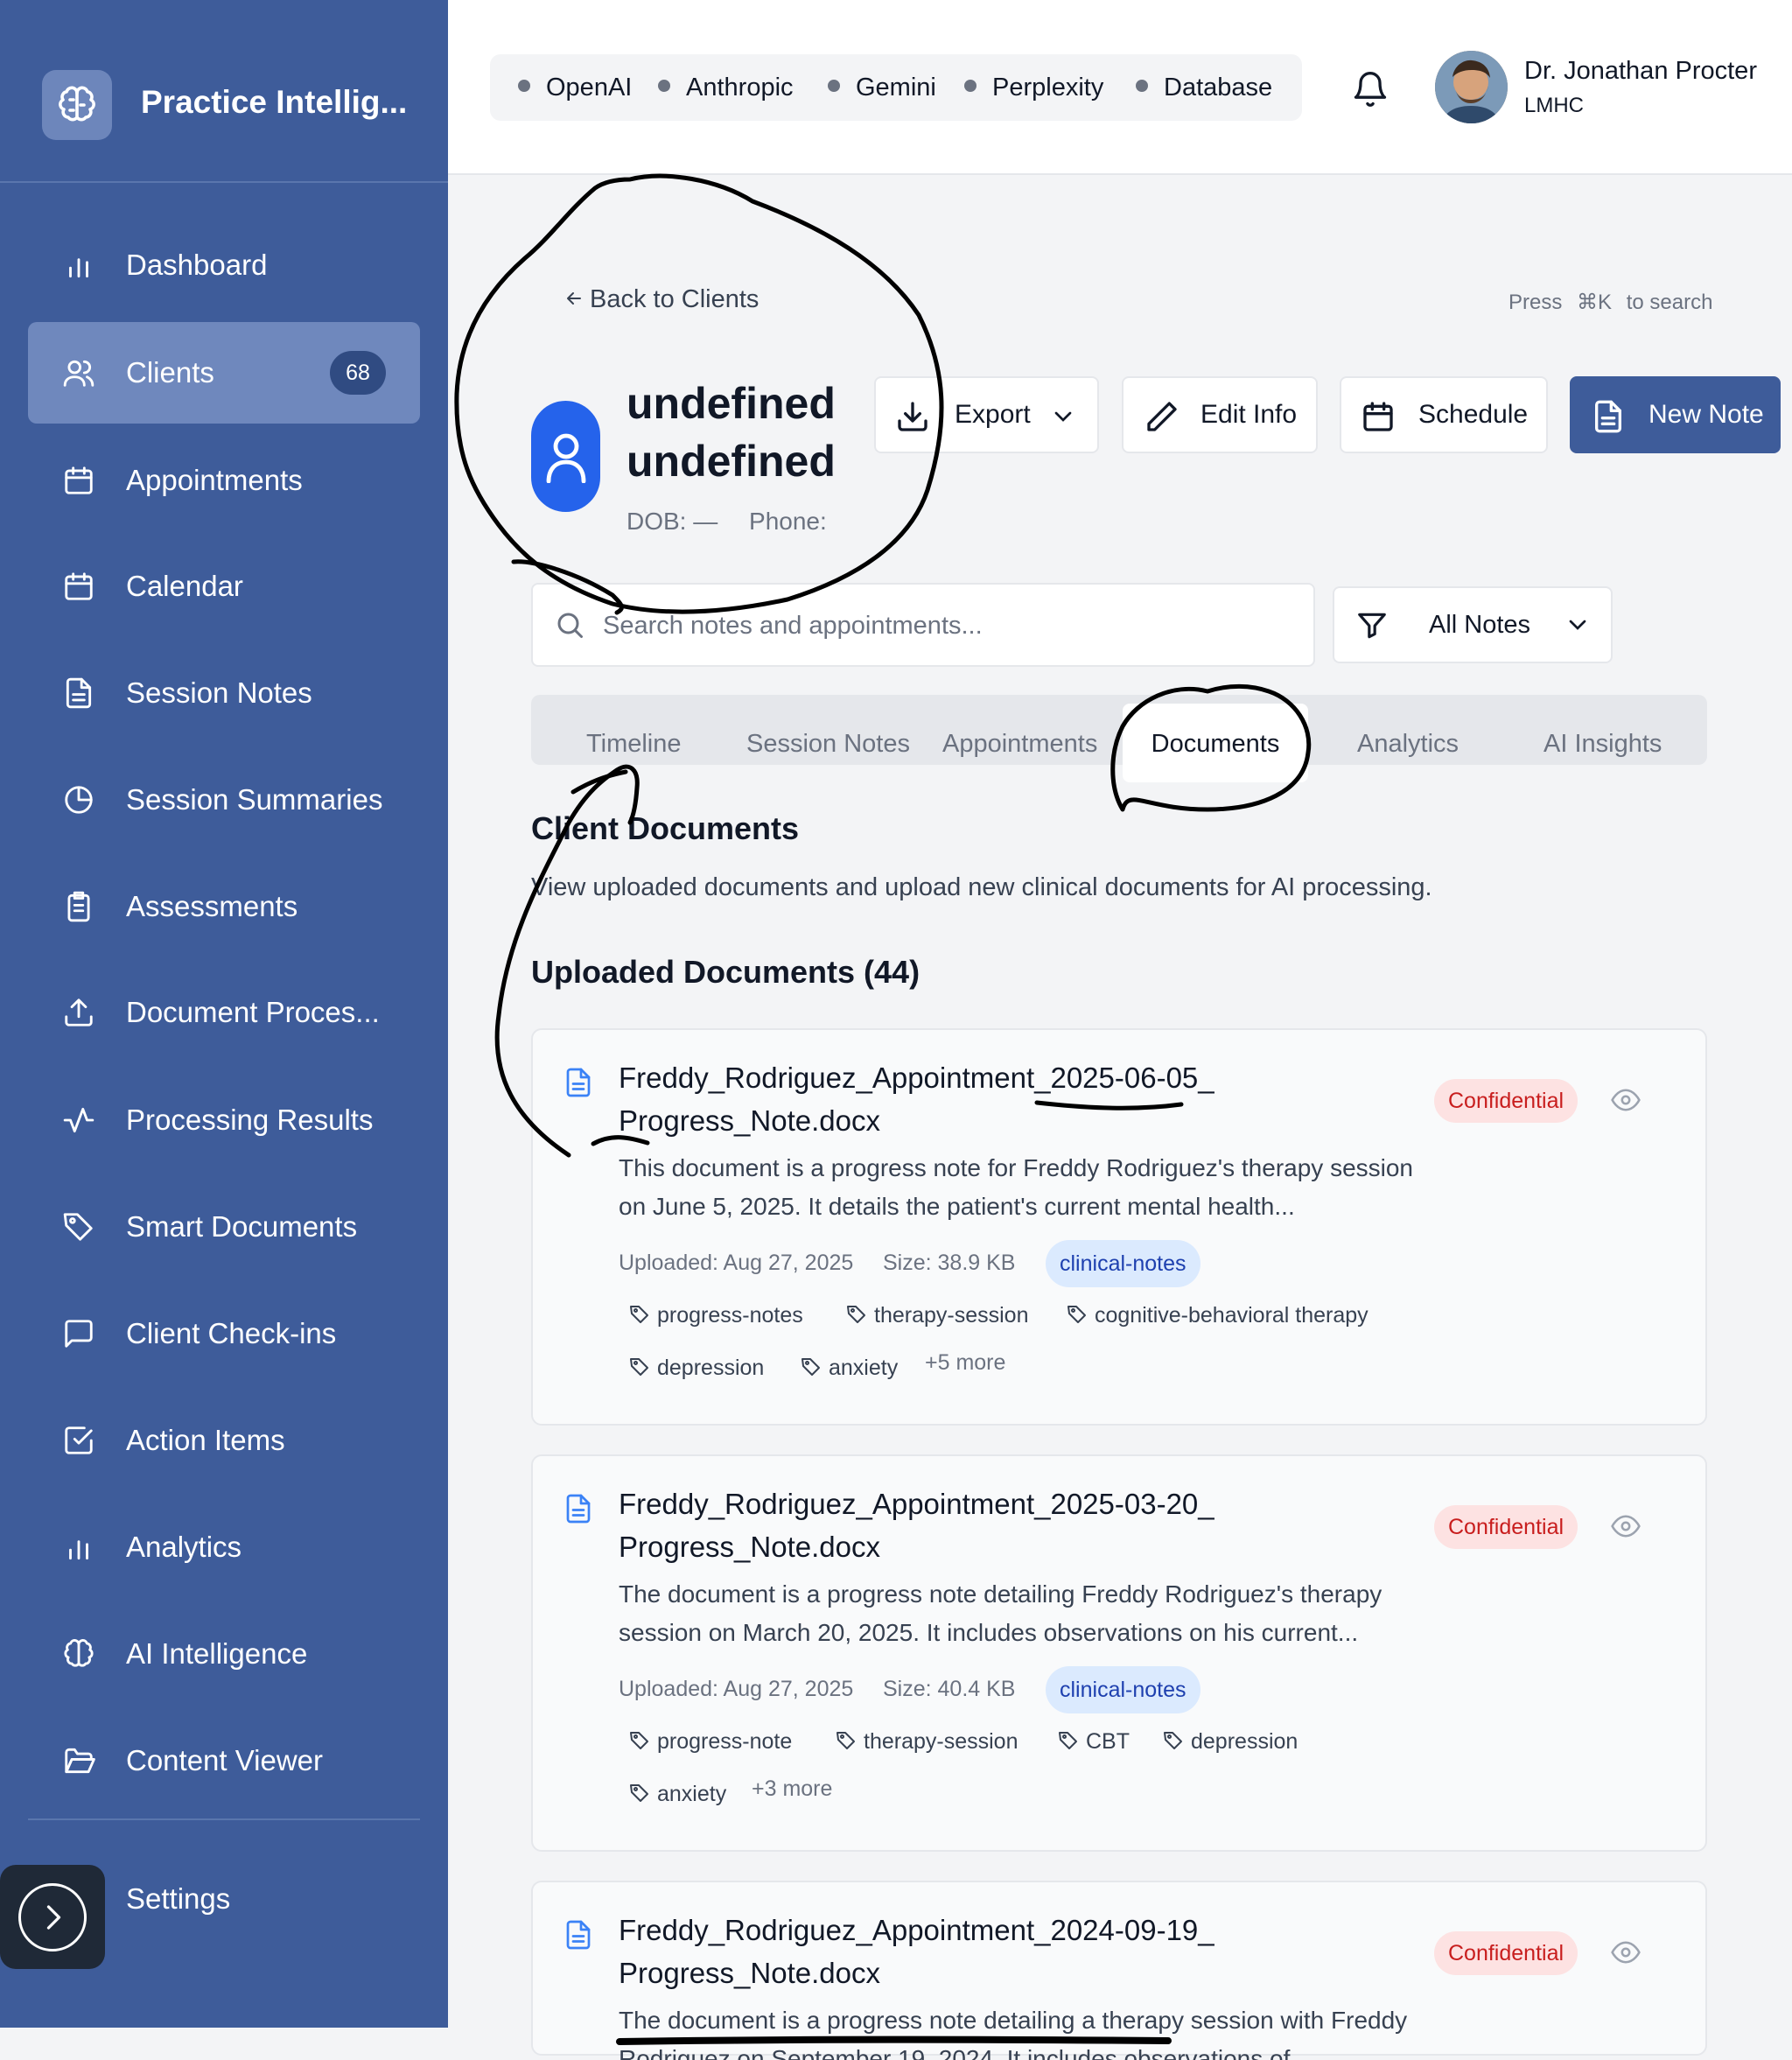  I want to click on sidebar-item-ai-intelligence: AI Intelligence, so click(224, 1654).